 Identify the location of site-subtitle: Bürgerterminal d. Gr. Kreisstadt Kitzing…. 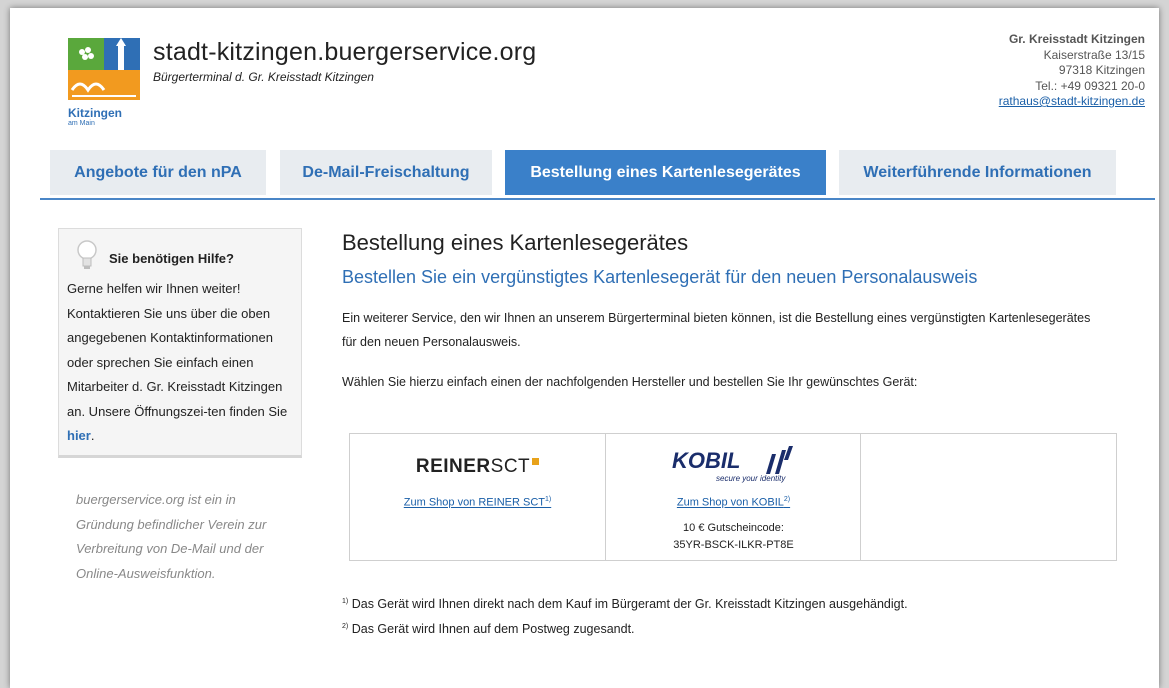
(263, 77).